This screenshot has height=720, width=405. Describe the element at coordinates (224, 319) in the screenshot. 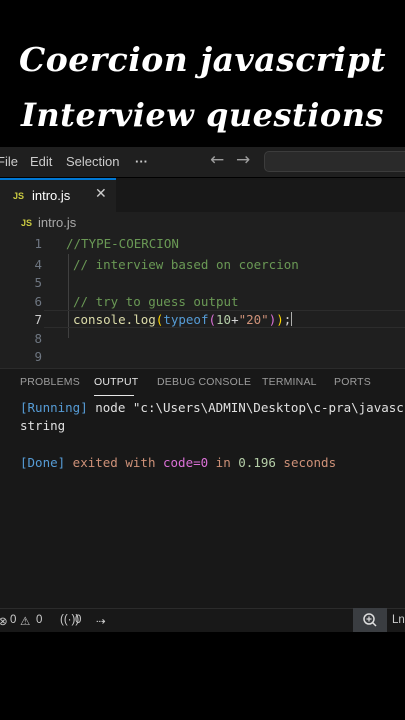

I see `code-number: 10` at that location.